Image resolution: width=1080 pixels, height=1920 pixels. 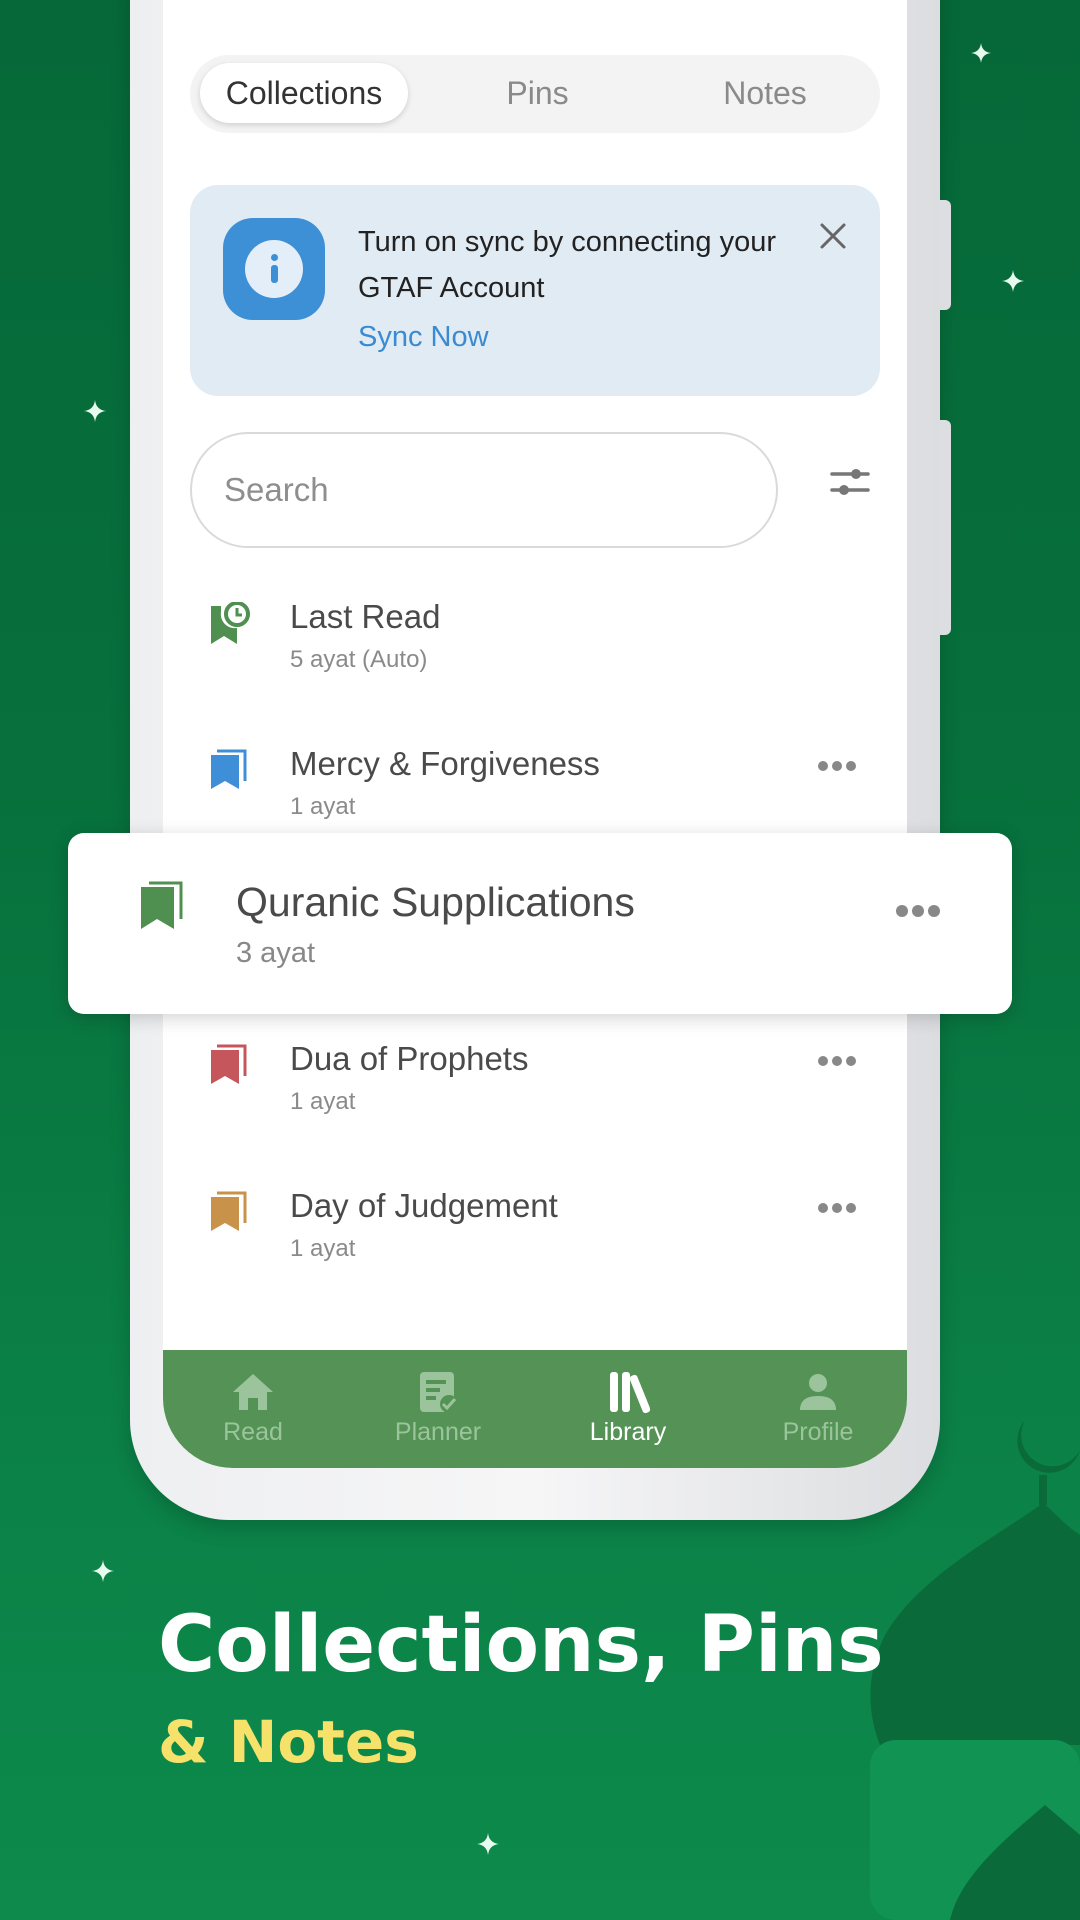 What do you see at coordinates (818, 1432) in the screenshot?
I see `nav-label: Profile` at bounding box center [818, 1432].